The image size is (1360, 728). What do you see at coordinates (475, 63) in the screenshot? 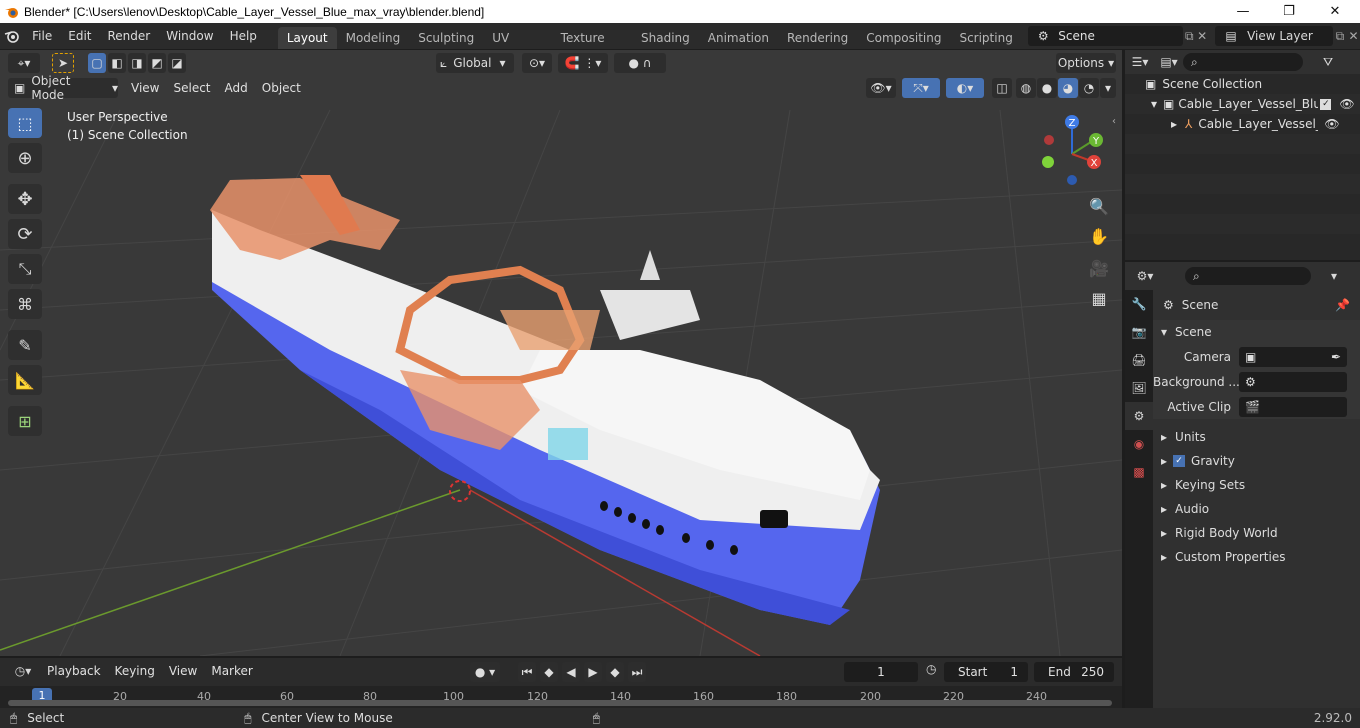
I see `transform-orientation-dropdown: ⟀ Global ▾` at bounding box center [475, 63].